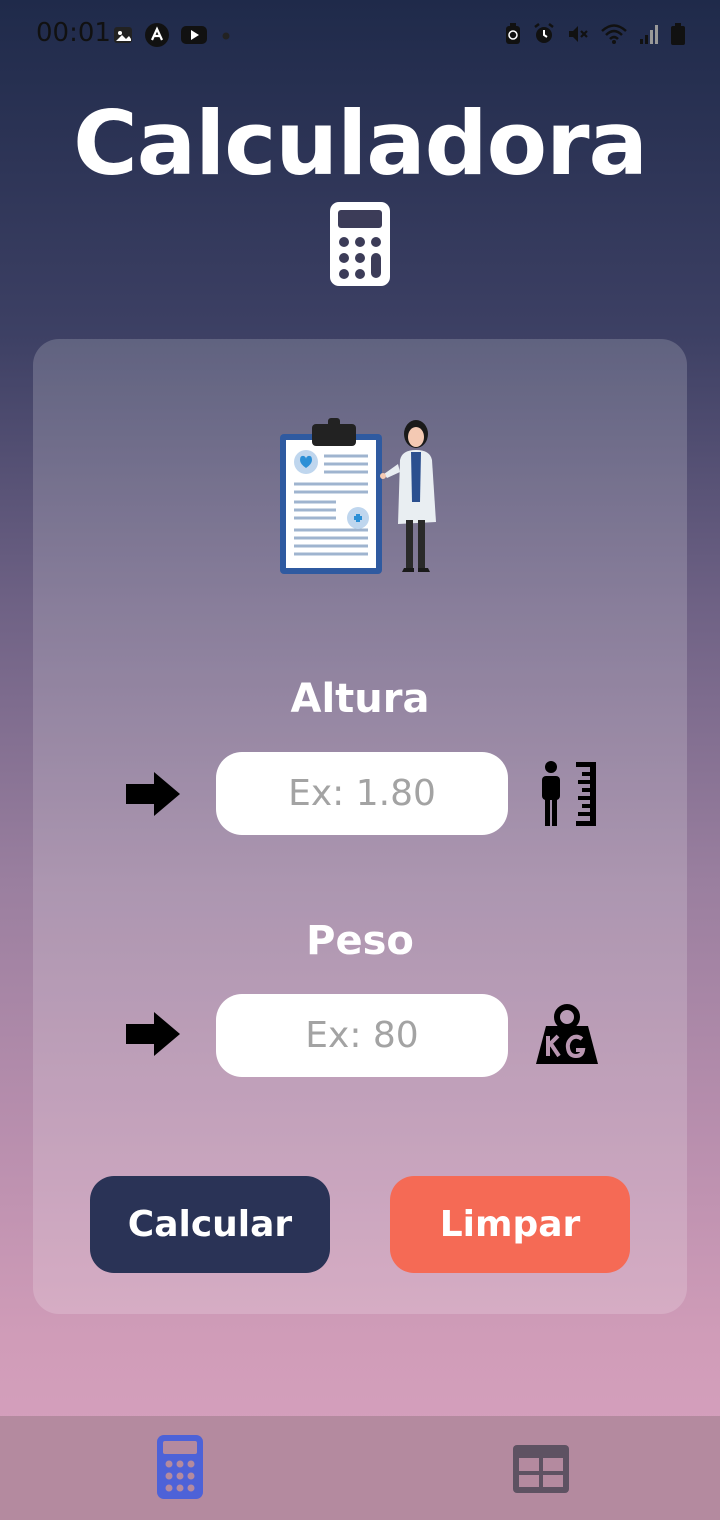  Describe the element at coordinates (173, 35) in the screenshot. I see `status-left-icons` at that location.